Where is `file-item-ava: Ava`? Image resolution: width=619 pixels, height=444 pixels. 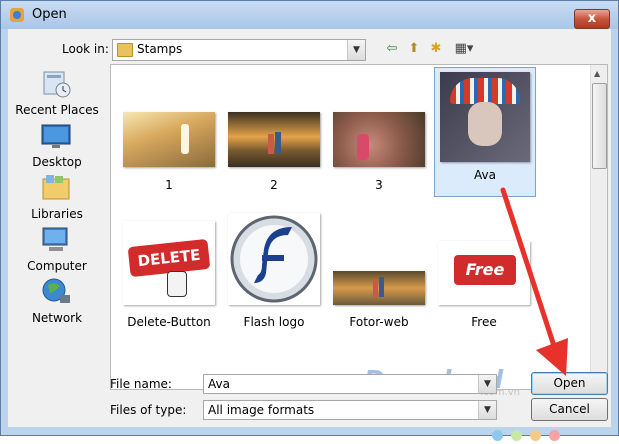
file-item-ava: Ava is located at coordinates (485, 132).